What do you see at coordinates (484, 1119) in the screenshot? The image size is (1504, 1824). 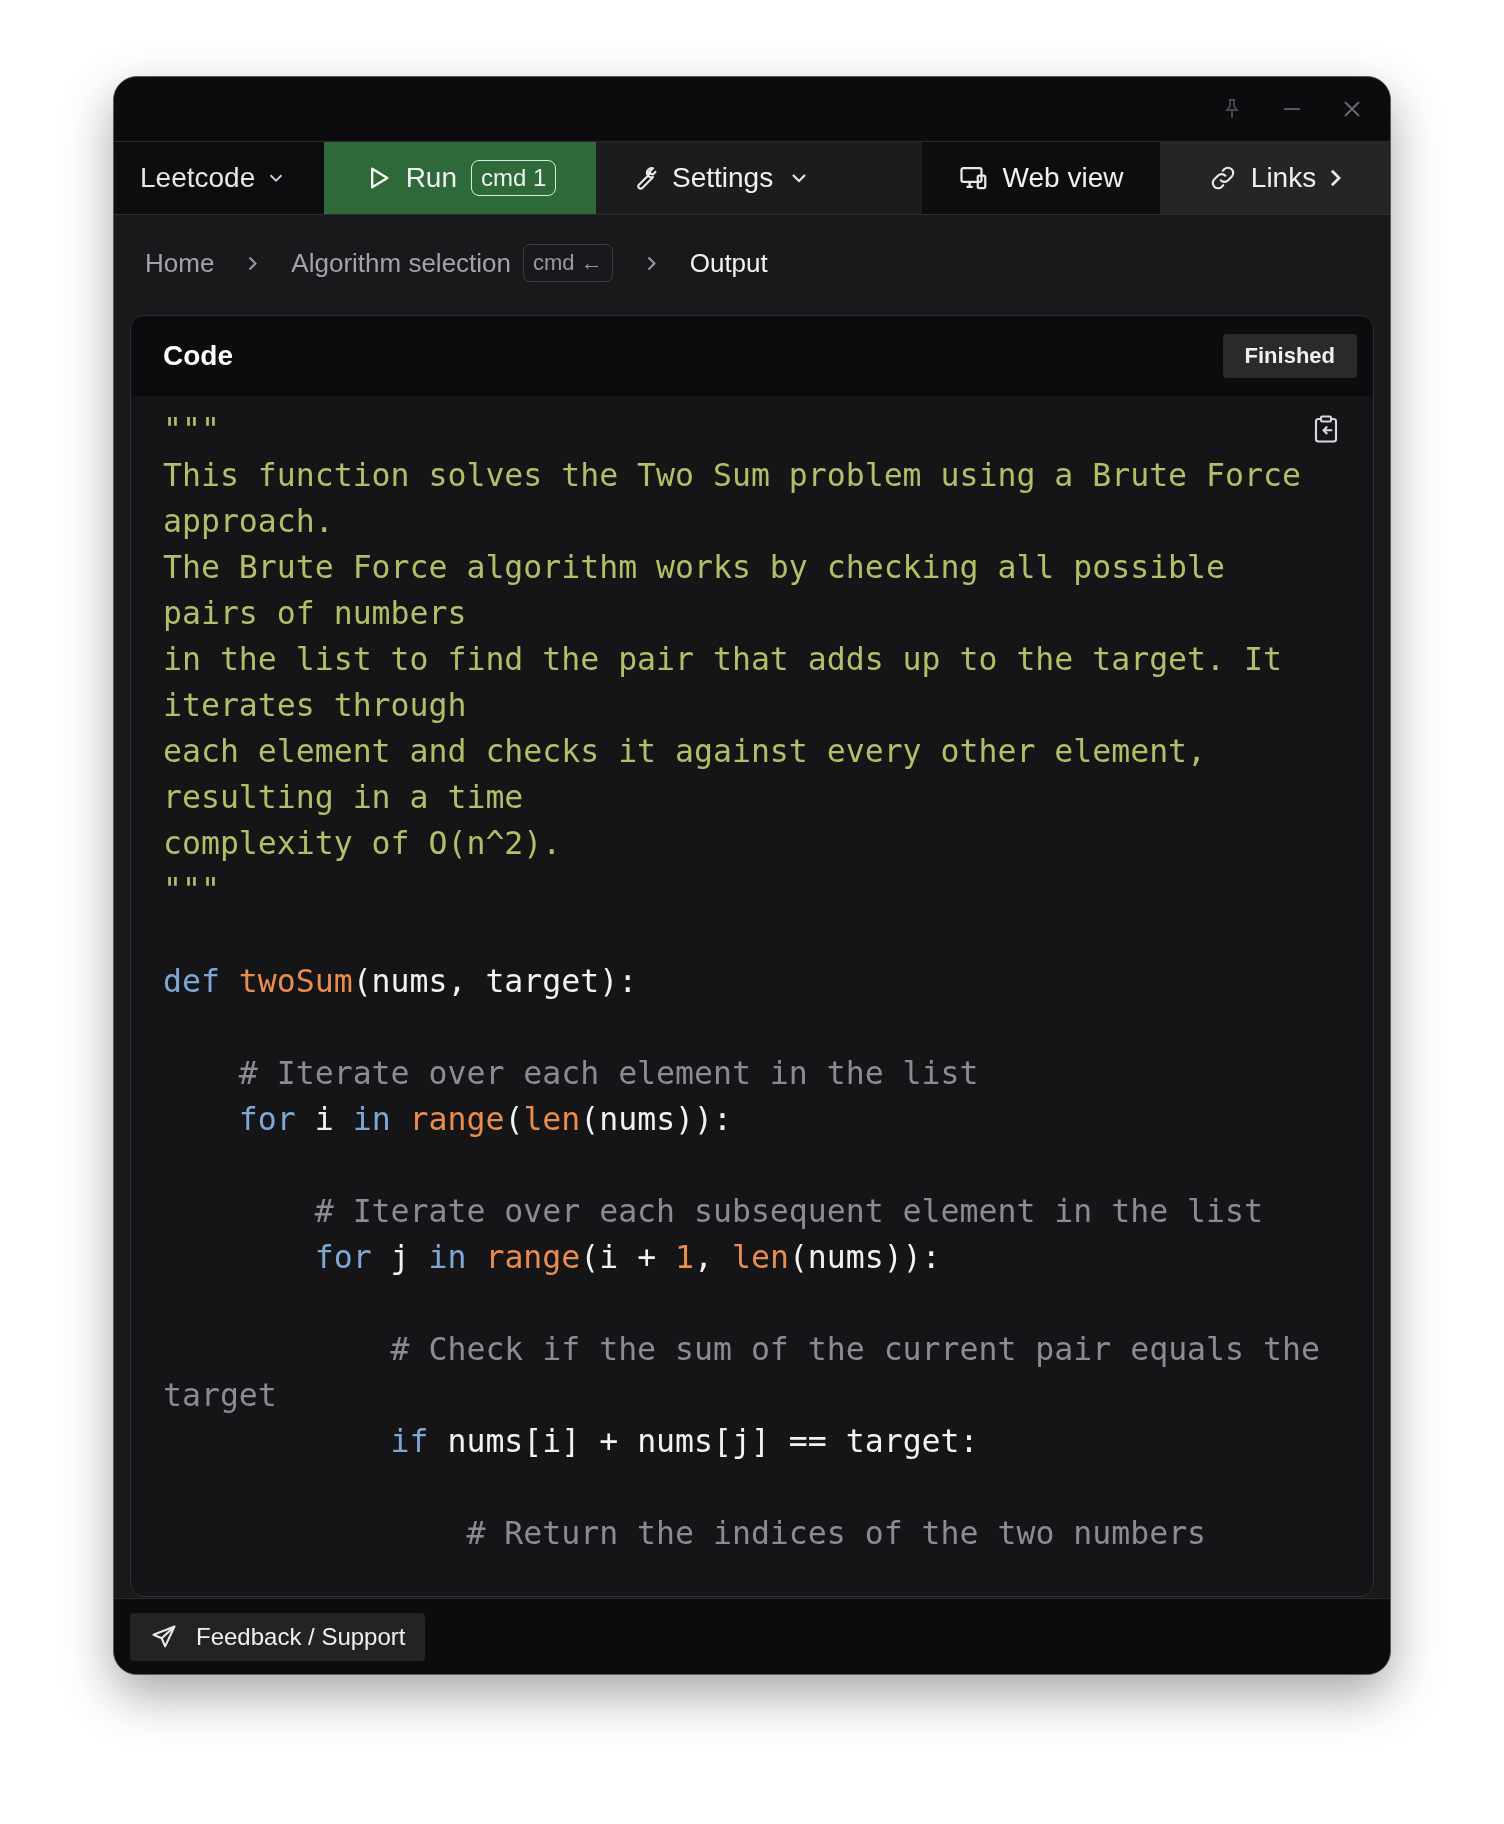 I see `code-line: for i in range(len(nums)):` at bounding box center [484, 1119].